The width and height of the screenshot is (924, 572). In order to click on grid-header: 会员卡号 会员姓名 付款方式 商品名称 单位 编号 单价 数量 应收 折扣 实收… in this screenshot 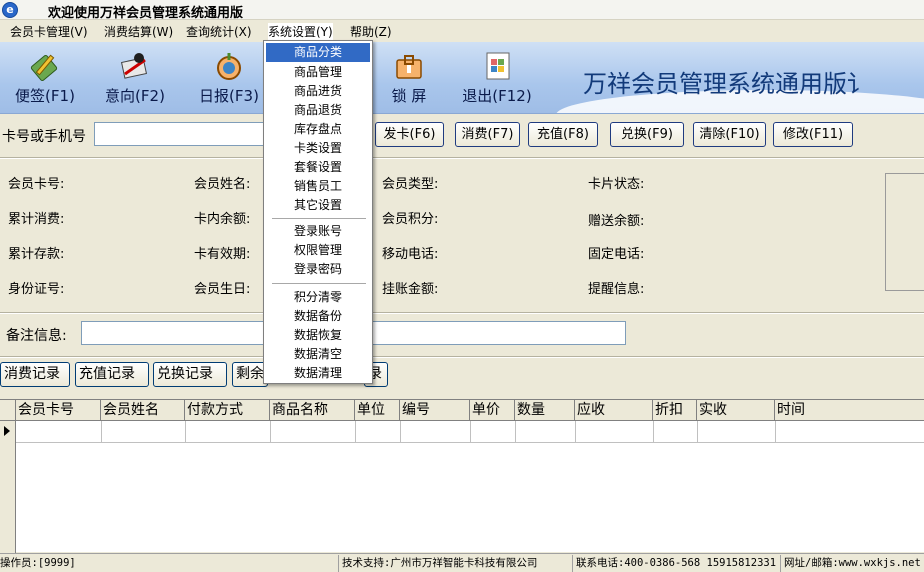, I will do `click(462, 410)`.